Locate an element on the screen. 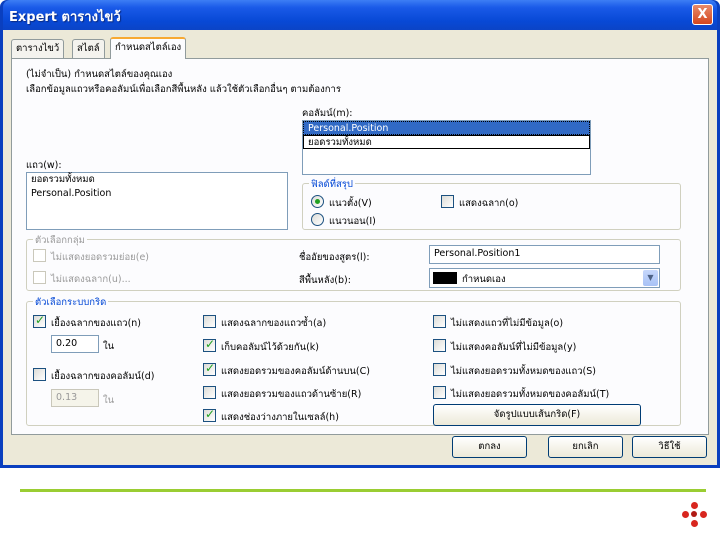 This screenshot has height=540, width=720. repeat-row-labels-label: แสดงฉลากของแถวซ้ำ(a) is located at coordinates (274, 323).